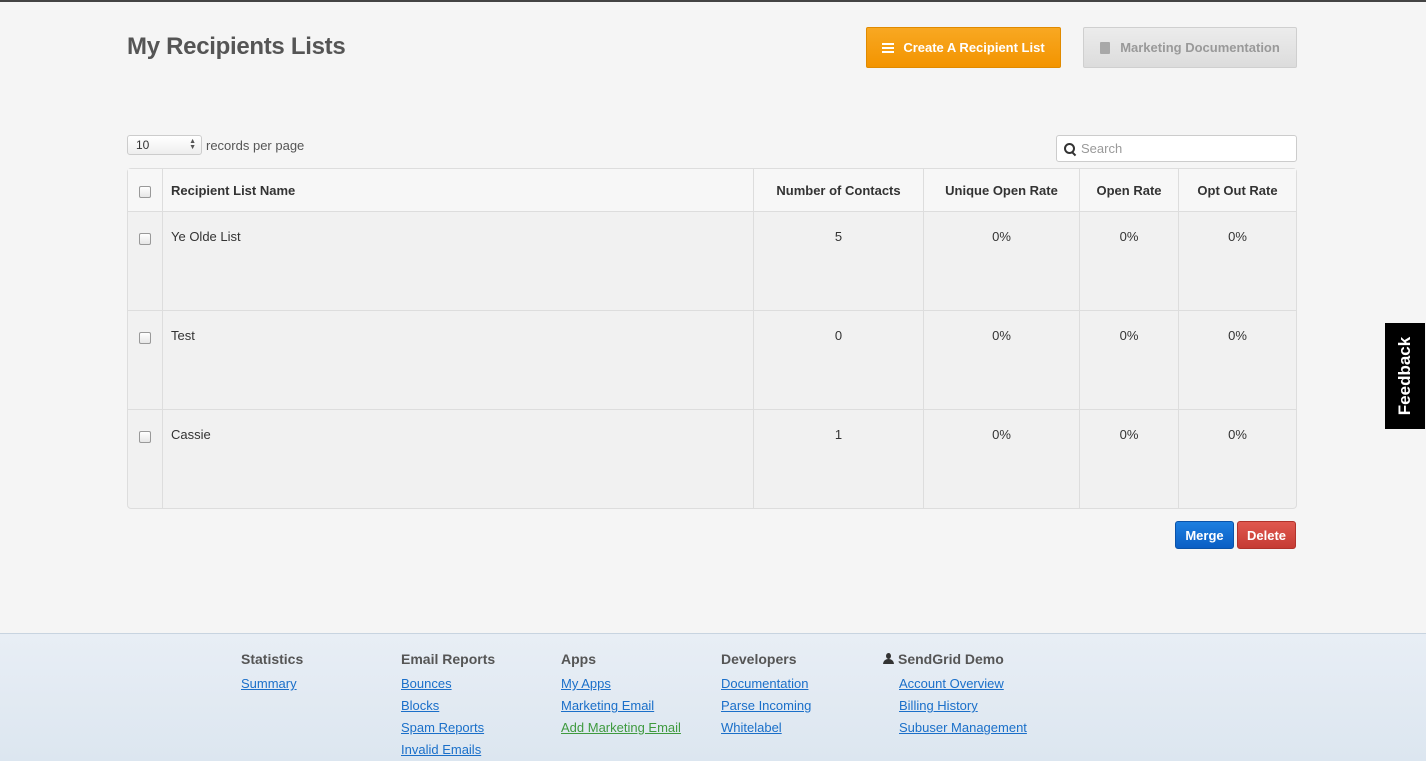 The height and width of the screenshot is (761, 1426). I want to click on table-row: Cassie 1 0% 0% 0%, so click(712, 458).